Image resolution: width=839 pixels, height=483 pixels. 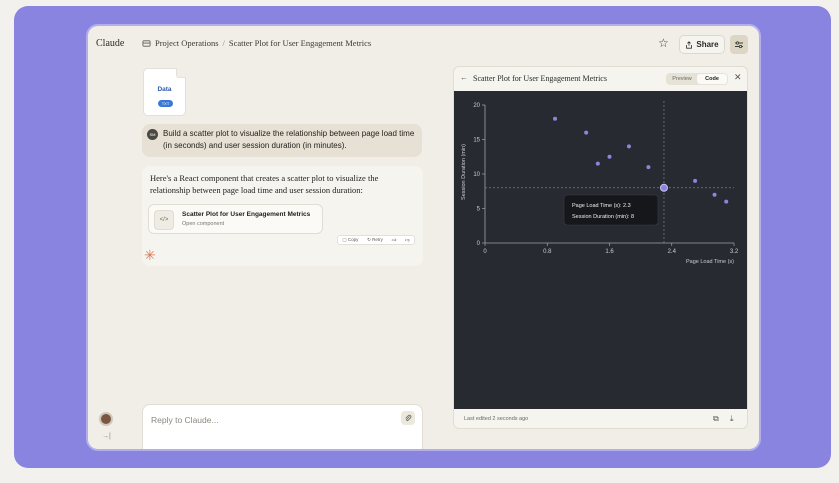 I want to click on y-tick-label: 10, so click(x=476, y=175).